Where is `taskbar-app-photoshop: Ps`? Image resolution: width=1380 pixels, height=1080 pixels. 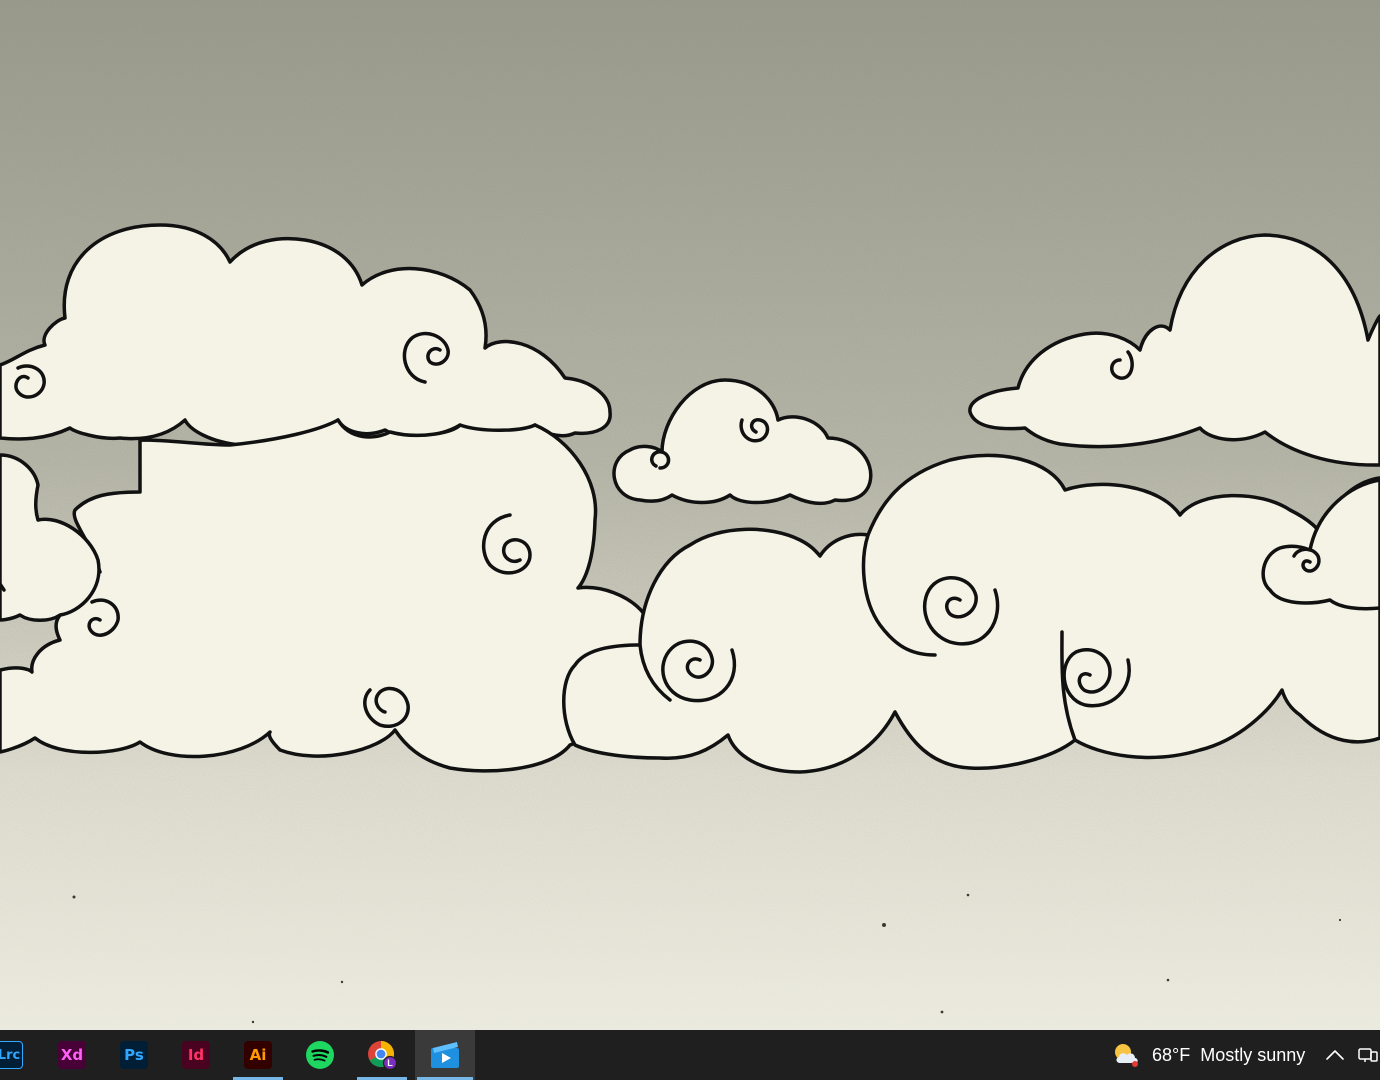 taskbar-app-photoshop: Ps is located at coordinates (134, 1055).